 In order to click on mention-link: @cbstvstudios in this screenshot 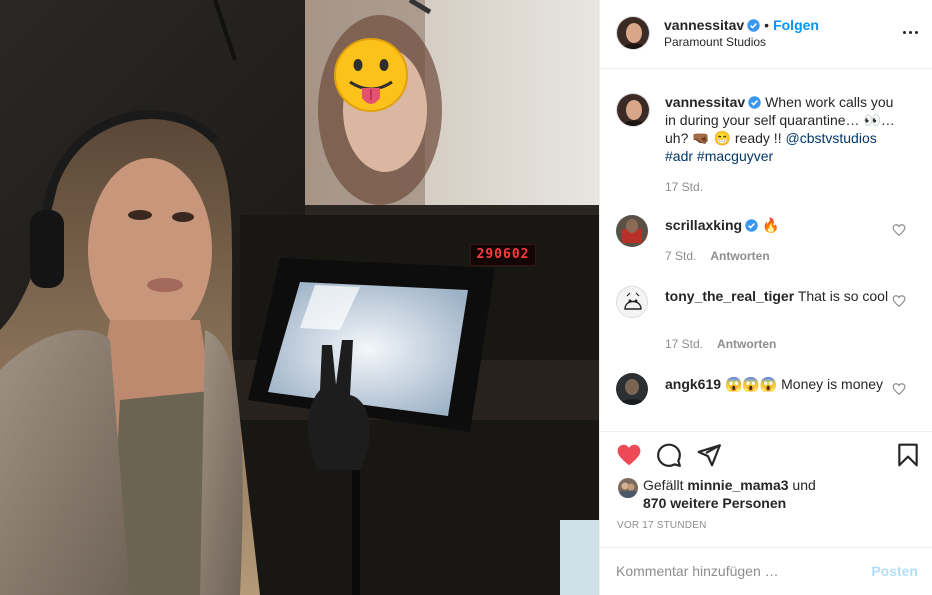, I will do `click(830, 138)`.